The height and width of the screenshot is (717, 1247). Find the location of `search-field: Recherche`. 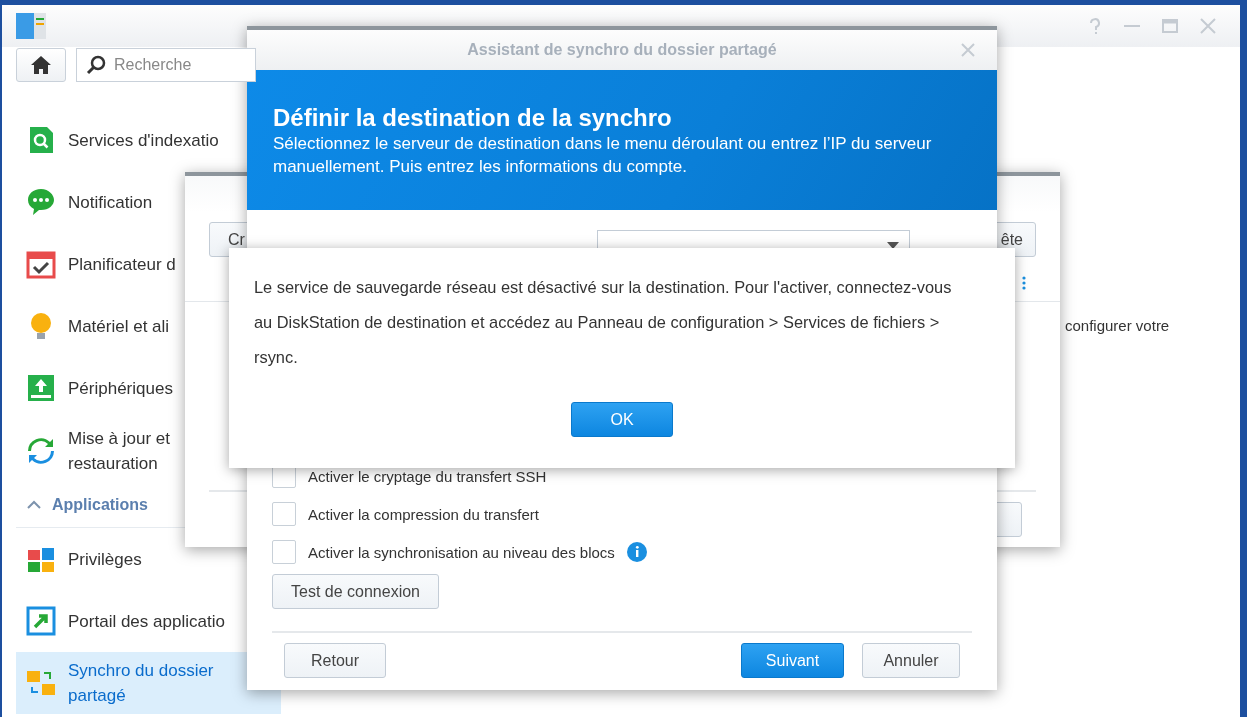

search-field: Recherche is located at coordinates (166, 65).